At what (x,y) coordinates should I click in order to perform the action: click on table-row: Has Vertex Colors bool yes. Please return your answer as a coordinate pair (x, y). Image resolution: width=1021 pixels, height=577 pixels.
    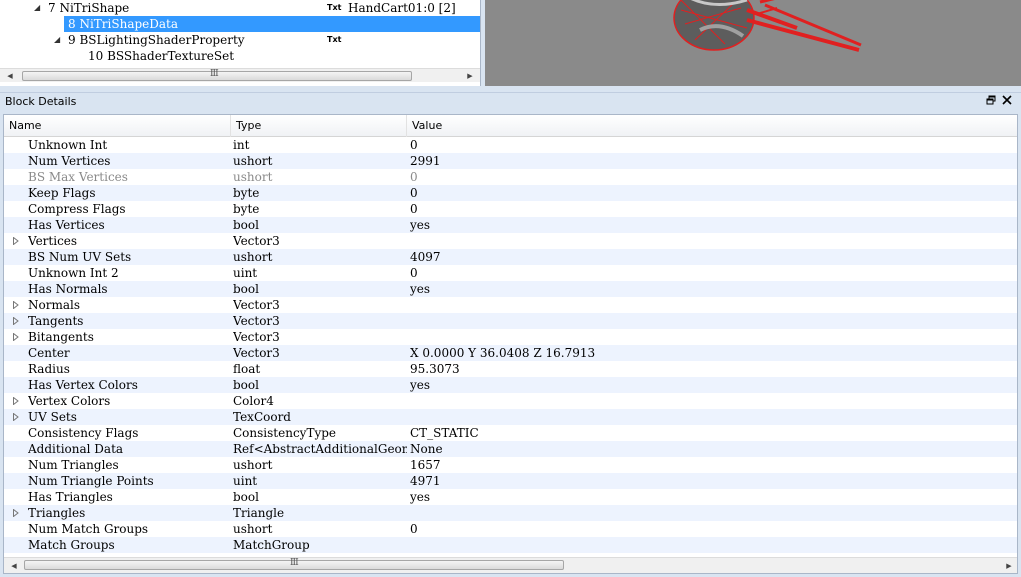
    Looking at the image, I should click on (510, 385).